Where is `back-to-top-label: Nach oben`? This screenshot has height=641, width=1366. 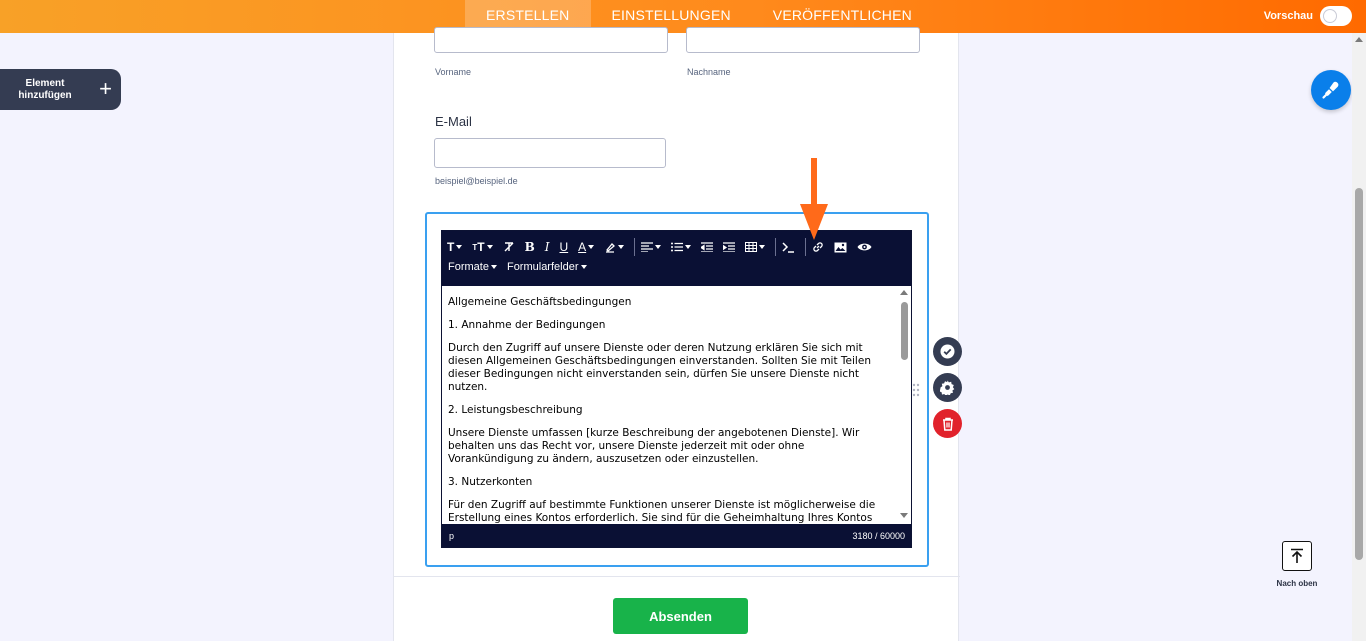 back-to-top-label: Nach oben is located at coordinates (1297, 583).